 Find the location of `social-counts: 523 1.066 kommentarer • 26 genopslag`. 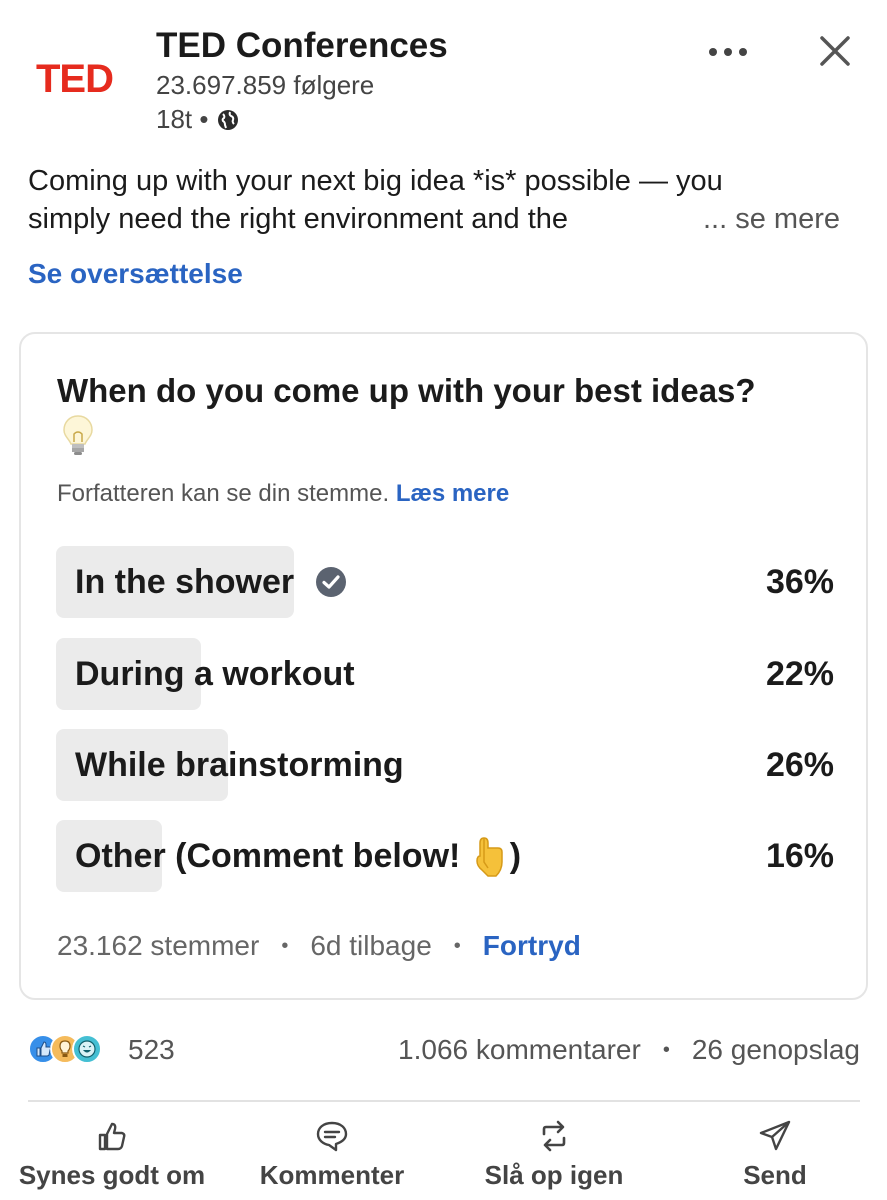

social-counts: 523 1.066 kommentarer • 26 genopslag is located at coordinates (444, 1052).